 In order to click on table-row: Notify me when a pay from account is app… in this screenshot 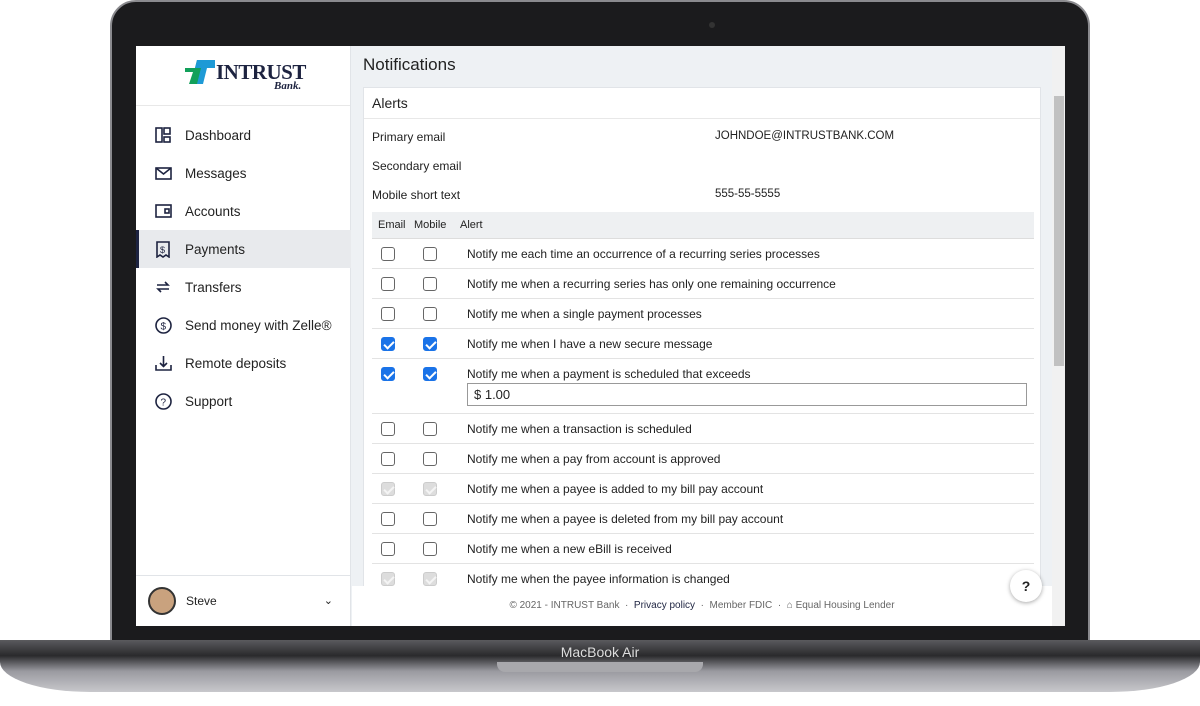, I will do `click(703, 459)`.